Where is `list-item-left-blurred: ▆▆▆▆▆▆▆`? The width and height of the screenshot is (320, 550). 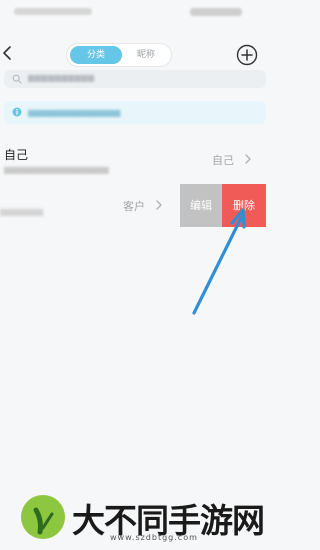 list-item-left-blurred: ▆▆▆▆▆▆▆ is located at coordinates (22, 211).